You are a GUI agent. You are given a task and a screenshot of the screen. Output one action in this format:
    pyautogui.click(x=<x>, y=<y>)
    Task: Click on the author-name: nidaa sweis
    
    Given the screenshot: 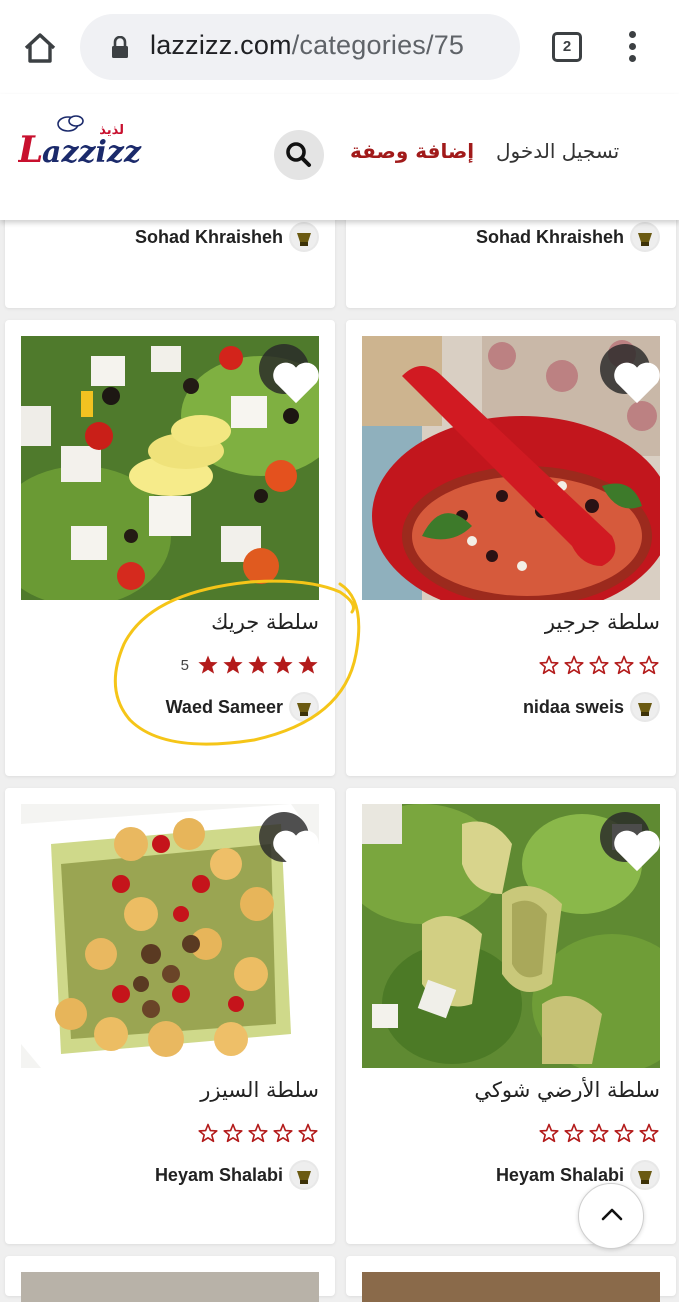 What is the action you would take?
    pyautogui.click(x=573, y=707)
    